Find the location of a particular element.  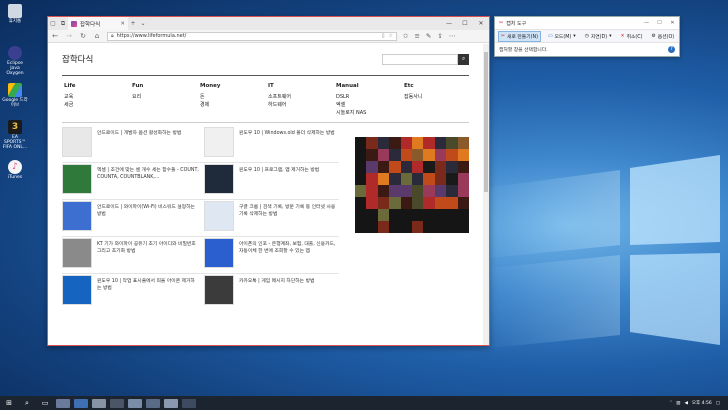

web-note-icon: ✎ is located at coordinates (428, 36).